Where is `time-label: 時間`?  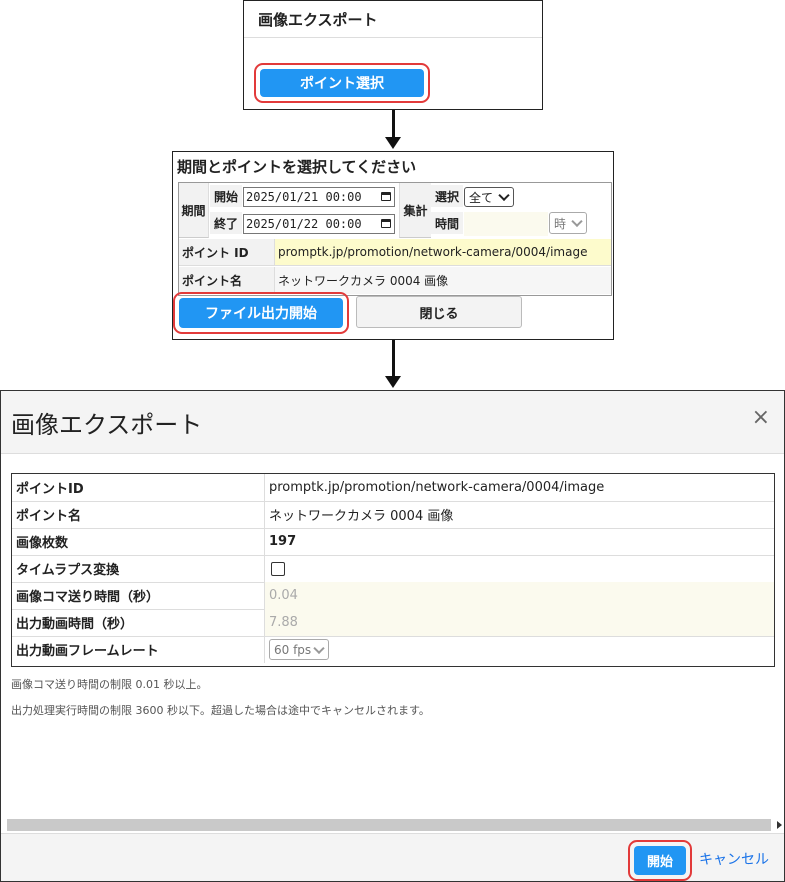
time-label: 時間 is located at coordinates (447, 223).